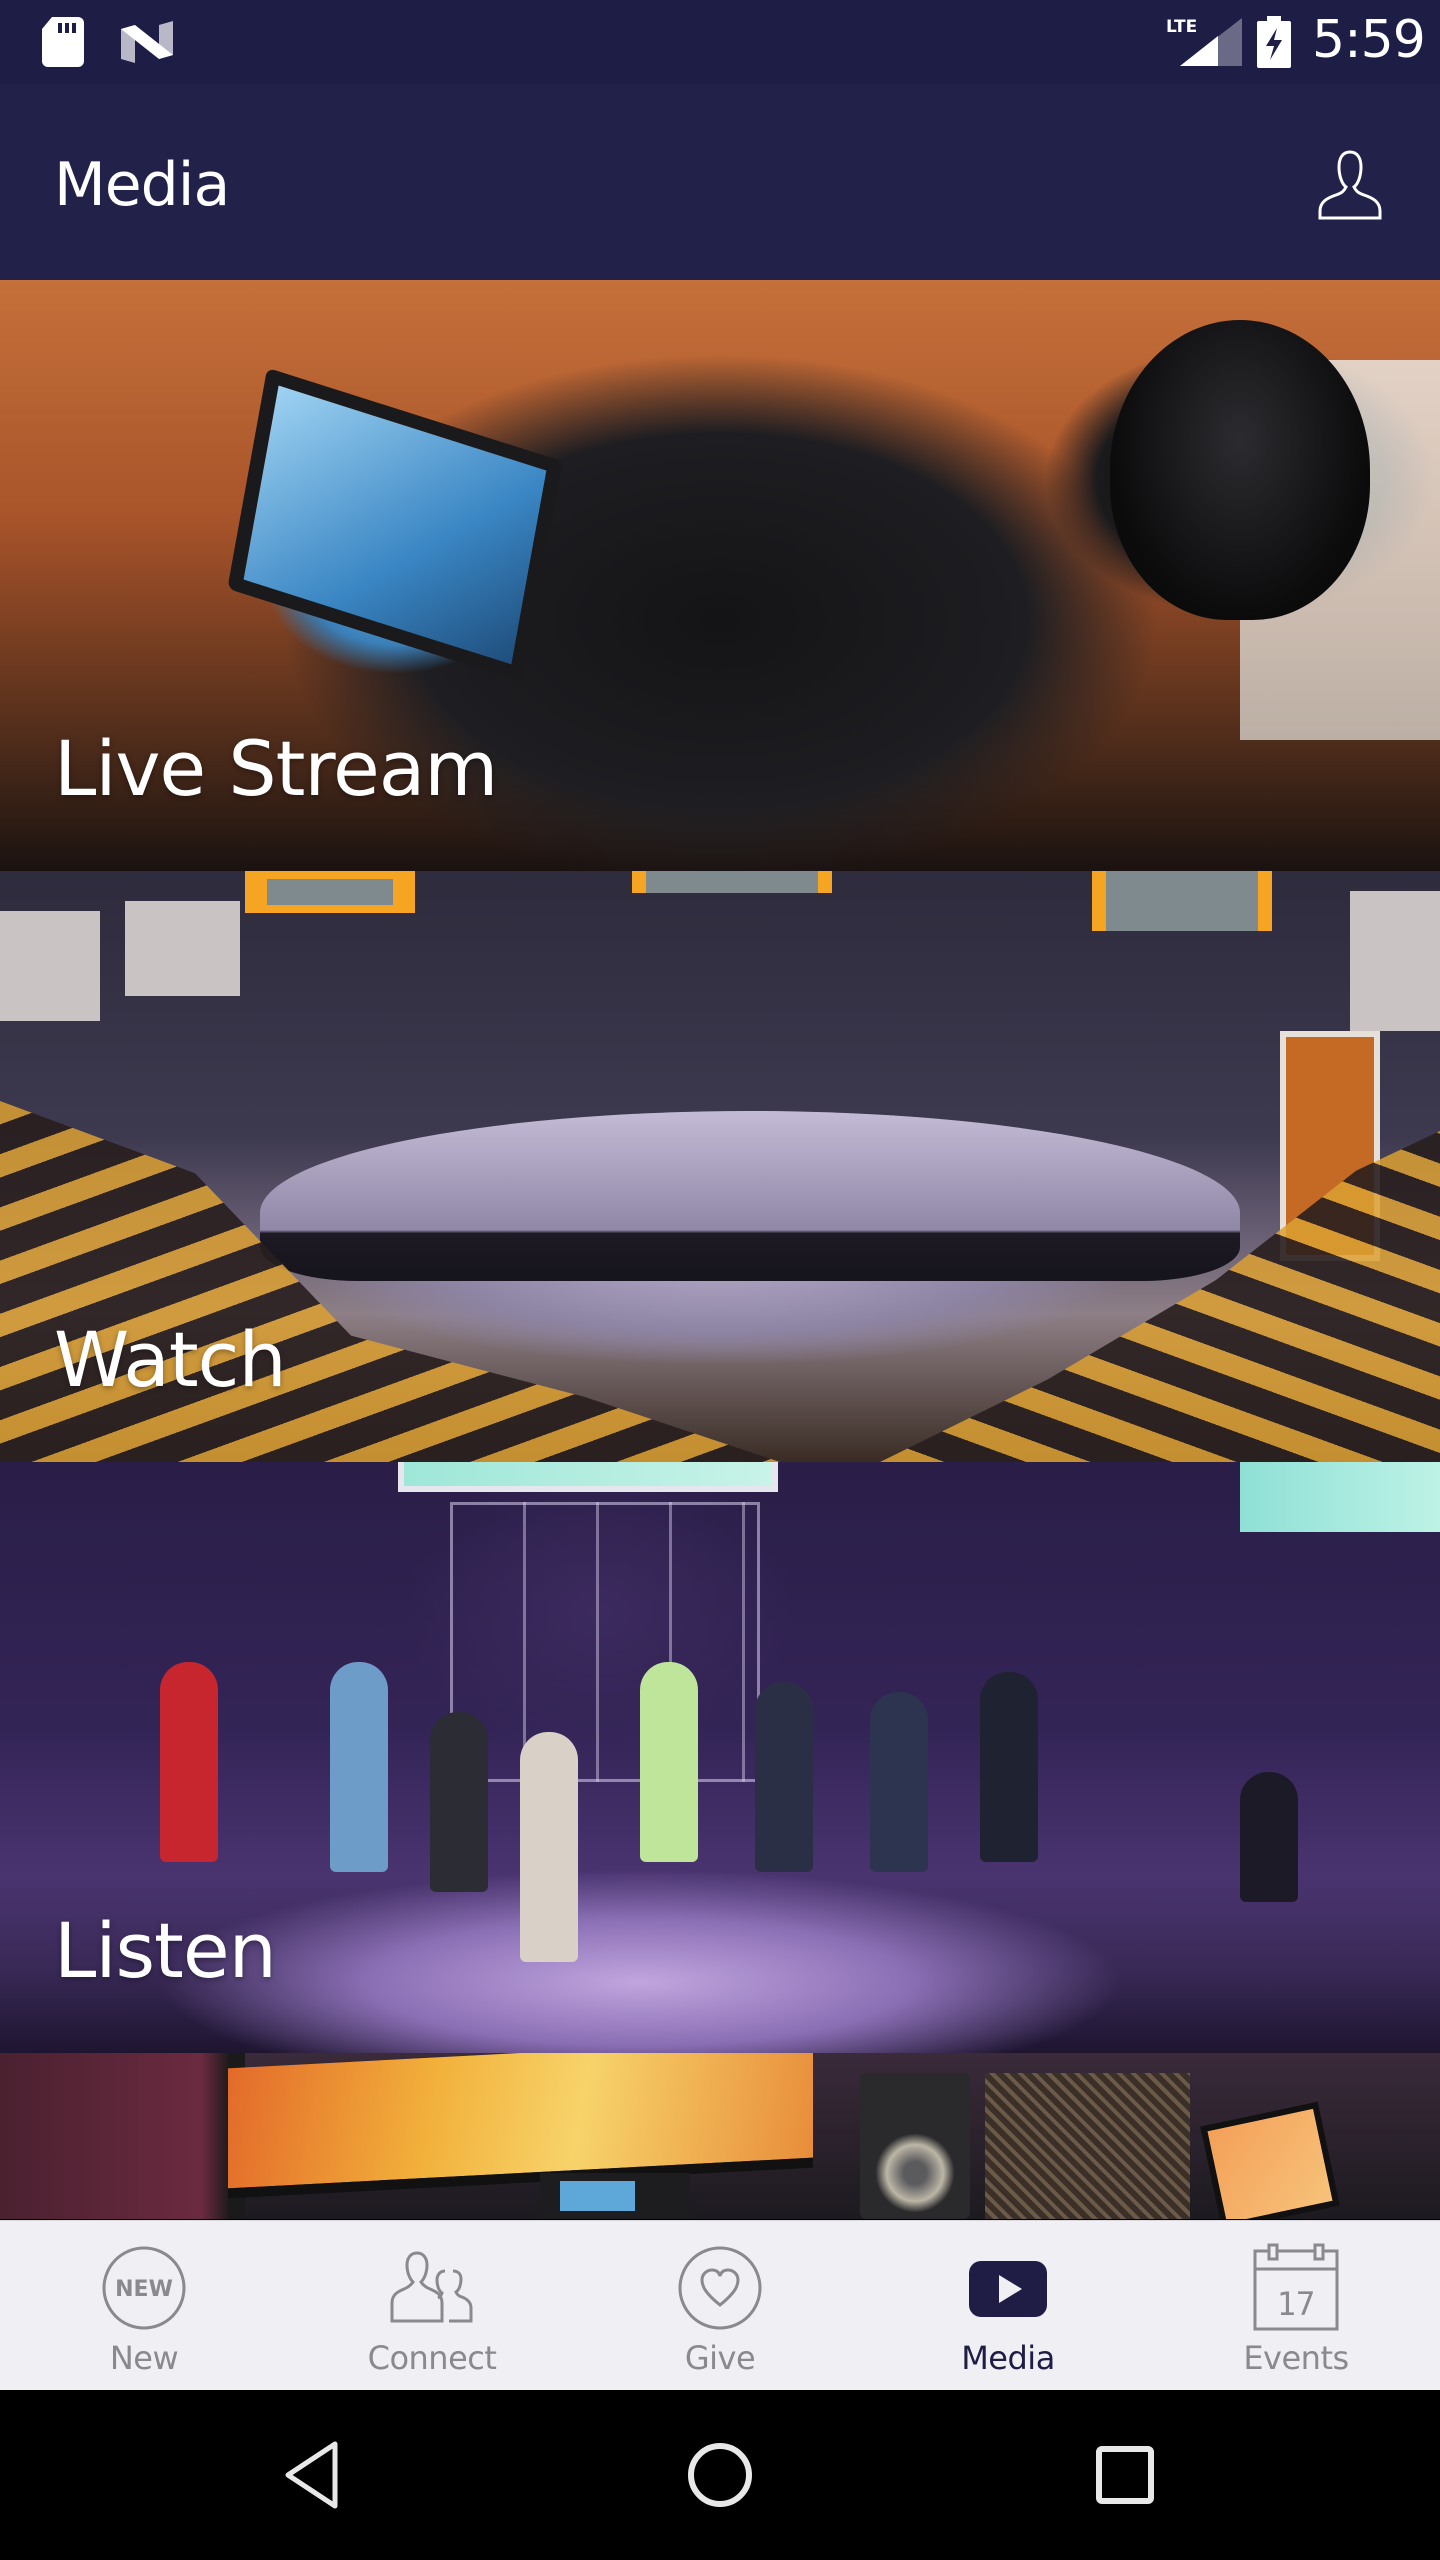 The width and height of the screenshot is (1440, 2560). What do you see at coordinates (1181, 27) in the screenshot?
I see `svg-text: LTE` at bounding box center [1181, 27].